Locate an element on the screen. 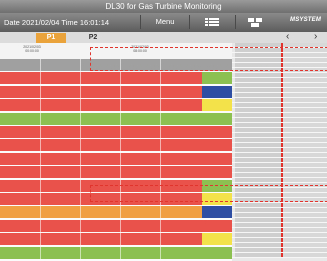 The image size is (327, 261). menu-button: Menu is located at coordinates (165, 22).